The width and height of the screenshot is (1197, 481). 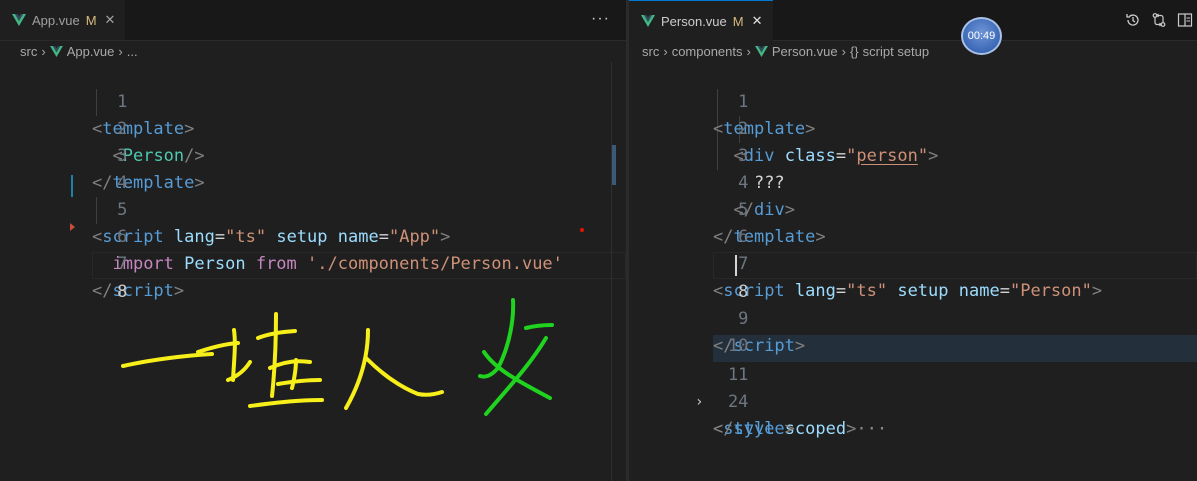 I want to click on breadcrumb-folder: components, so click(x=707, y=51).